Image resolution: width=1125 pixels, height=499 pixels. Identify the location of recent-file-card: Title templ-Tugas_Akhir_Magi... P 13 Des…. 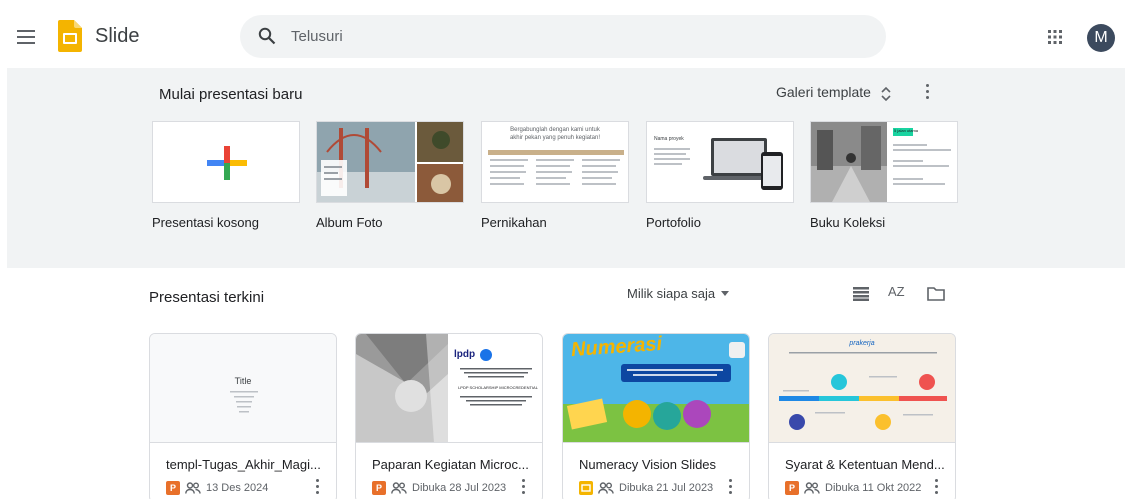
(243, 416).